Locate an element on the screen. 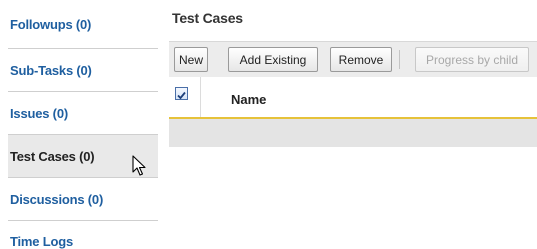  sidebar-item-issues: Issues (0) is located at coordinates (83, 113).